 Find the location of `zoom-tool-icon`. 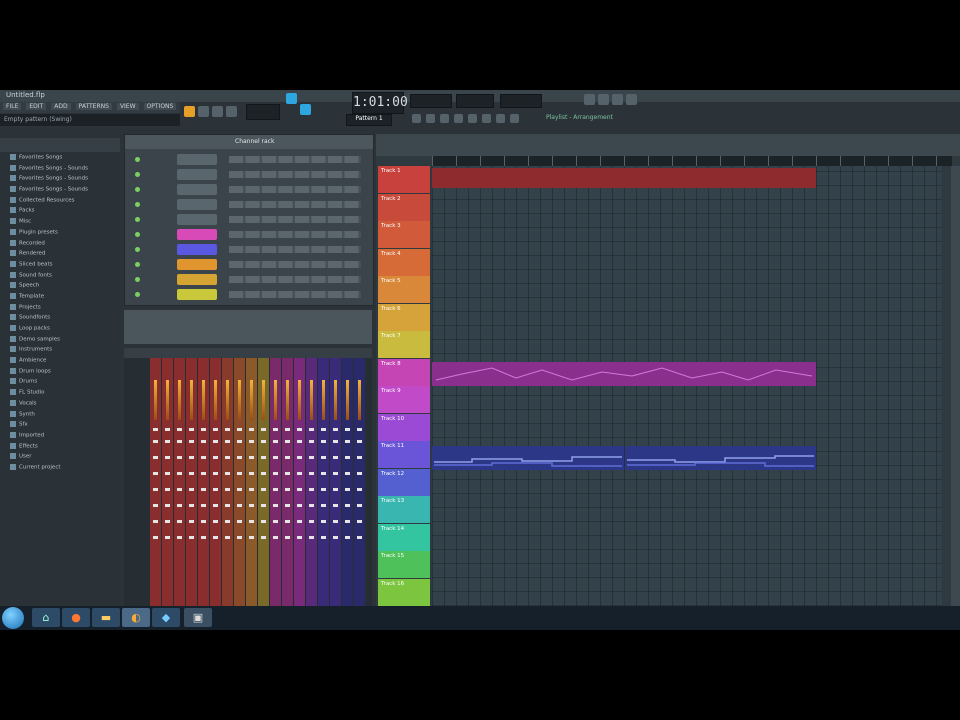

zoom-tool-icon is located at coordinates (514, 118).